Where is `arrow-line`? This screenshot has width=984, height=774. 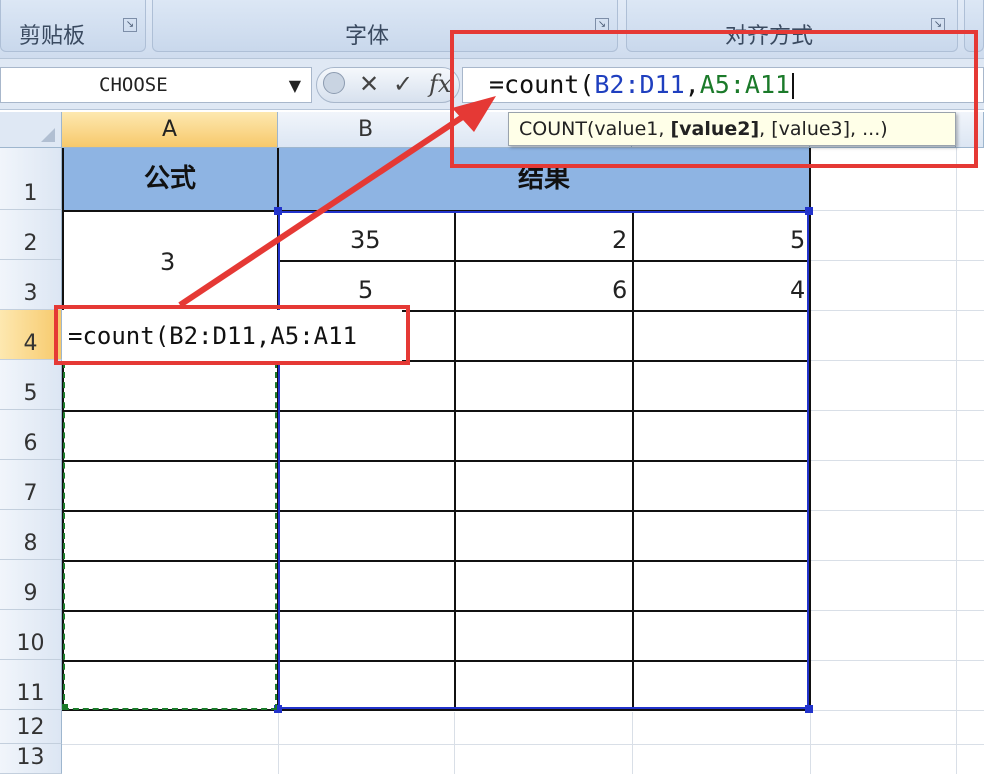
arrow-line is located at coordinates (325, 208).